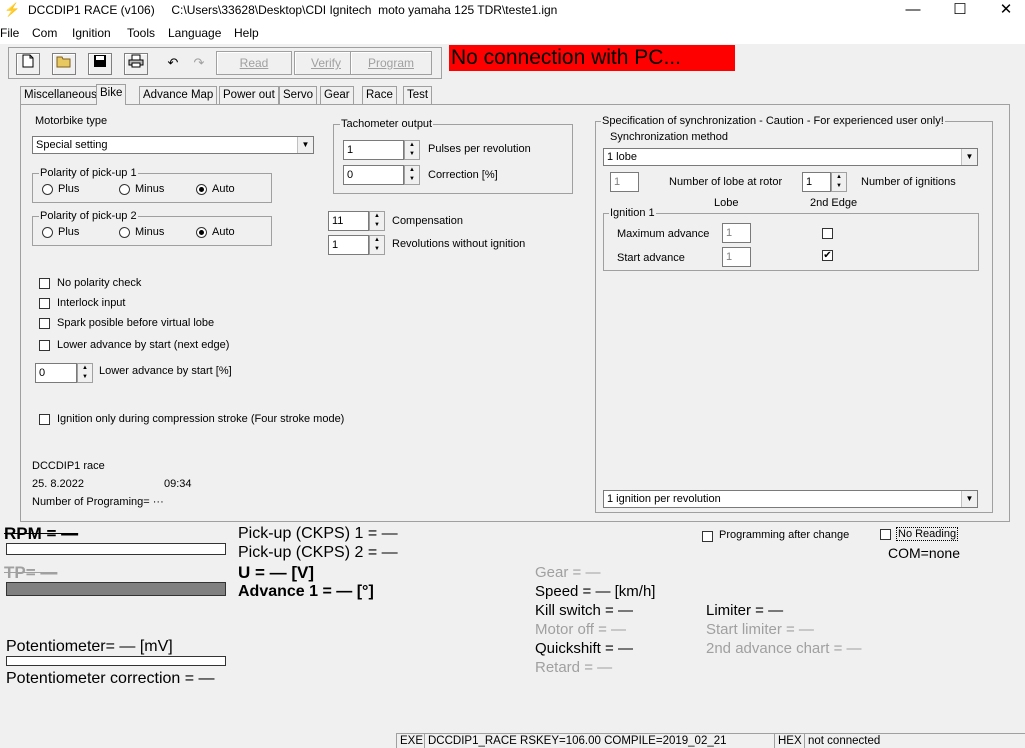 The image size is (1025, 748). What do you see at coordinates (827, 255) in the screenshot?
I see `start-advance-2nd-edge-checkbox: ✔` at bounding box center [827, 255].